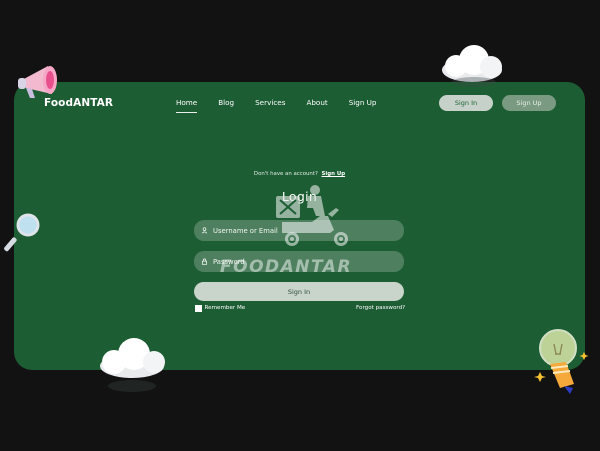 The width and height of the screenshot is (600, 451). I want to click on username-input, so click(303, 230).